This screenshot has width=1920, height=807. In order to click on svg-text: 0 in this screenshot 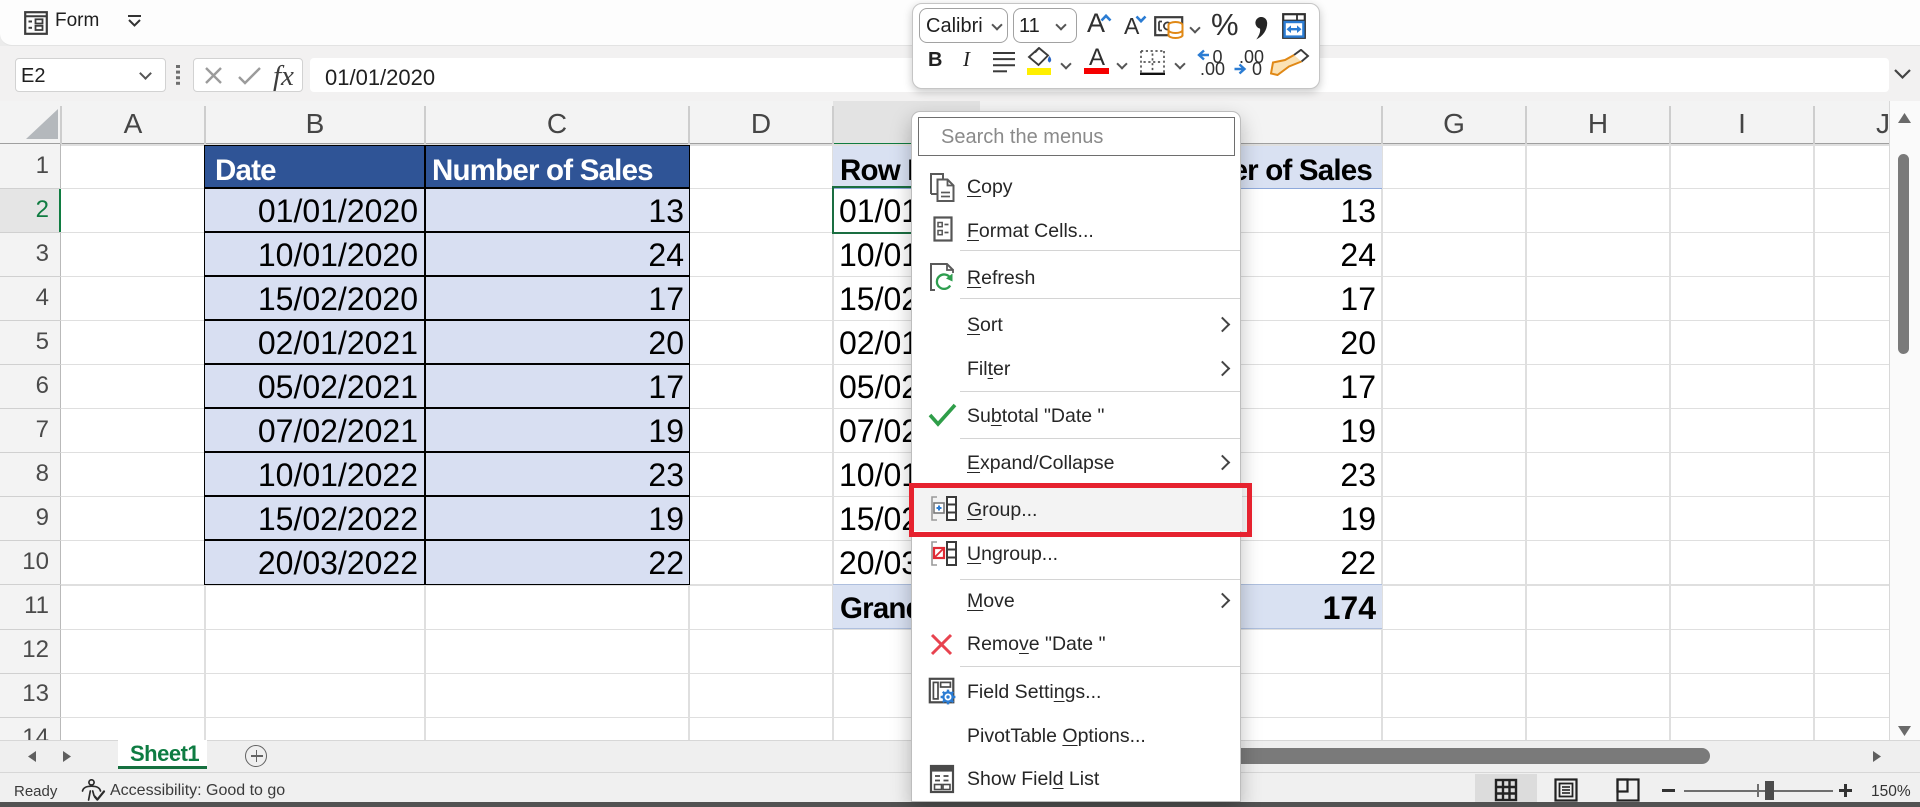, I will do `click(1257, 67)`.